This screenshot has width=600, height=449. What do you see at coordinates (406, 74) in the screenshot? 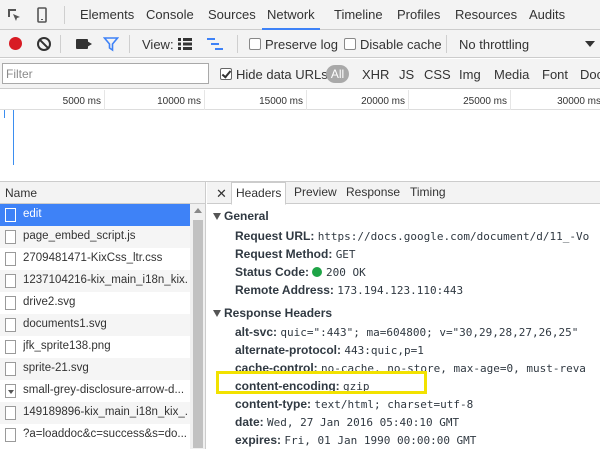
I see `filter-type-js: JS` at bounding box center [406, 74].